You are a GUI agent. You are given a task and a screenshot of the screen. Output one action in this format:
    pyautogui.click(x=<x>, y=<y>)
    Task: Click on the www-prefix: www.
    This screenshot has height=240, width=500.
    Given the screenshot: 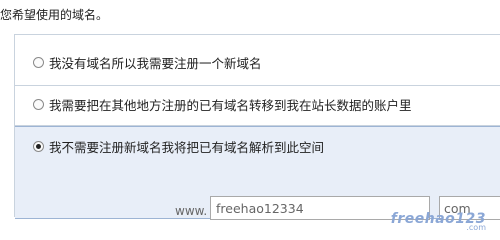 What is the action you would take?
    pyautogui.click(x=191, y=211)
    